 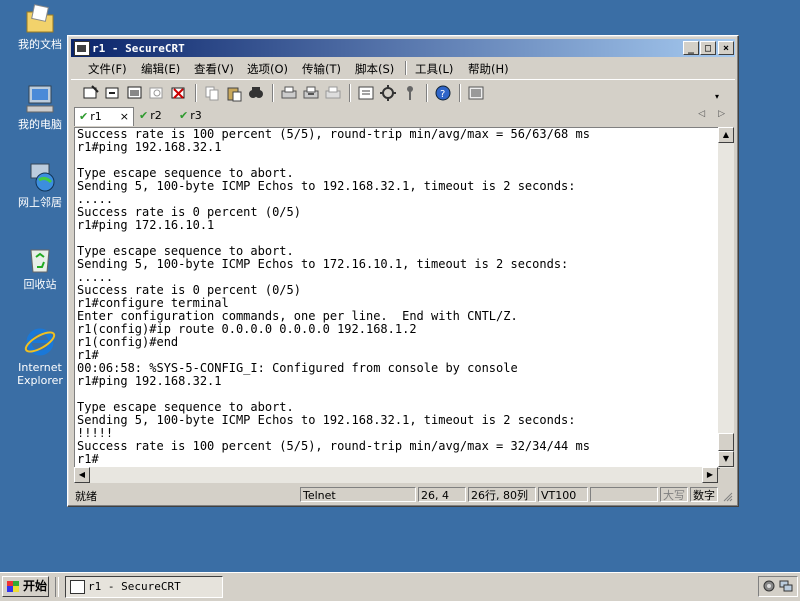 What do you see at coordinates (726, 48) in the screenshot?
I see `close-button: ×` at bounding box center [726, 48].